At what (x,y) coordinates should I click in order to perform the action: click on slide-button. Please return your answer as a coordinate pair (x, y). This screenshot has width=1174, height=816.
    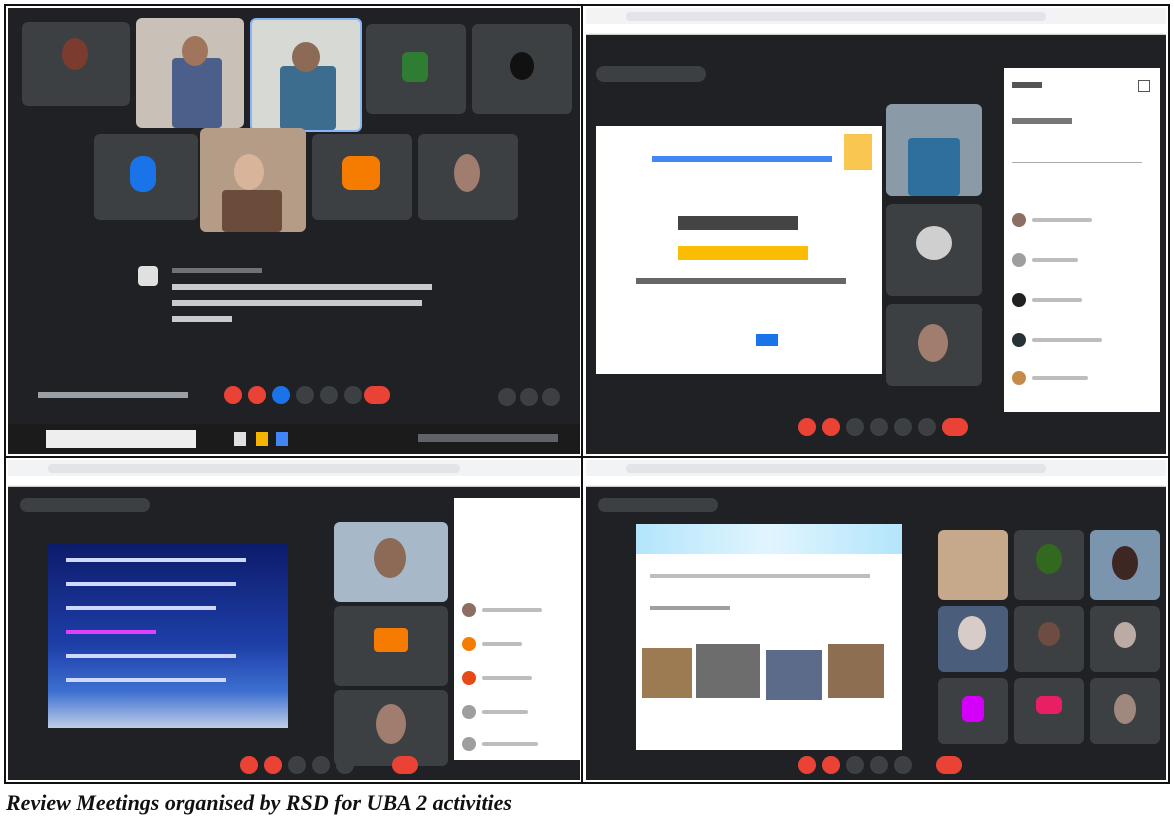
    Looking at the image, I should click on (767, 340).